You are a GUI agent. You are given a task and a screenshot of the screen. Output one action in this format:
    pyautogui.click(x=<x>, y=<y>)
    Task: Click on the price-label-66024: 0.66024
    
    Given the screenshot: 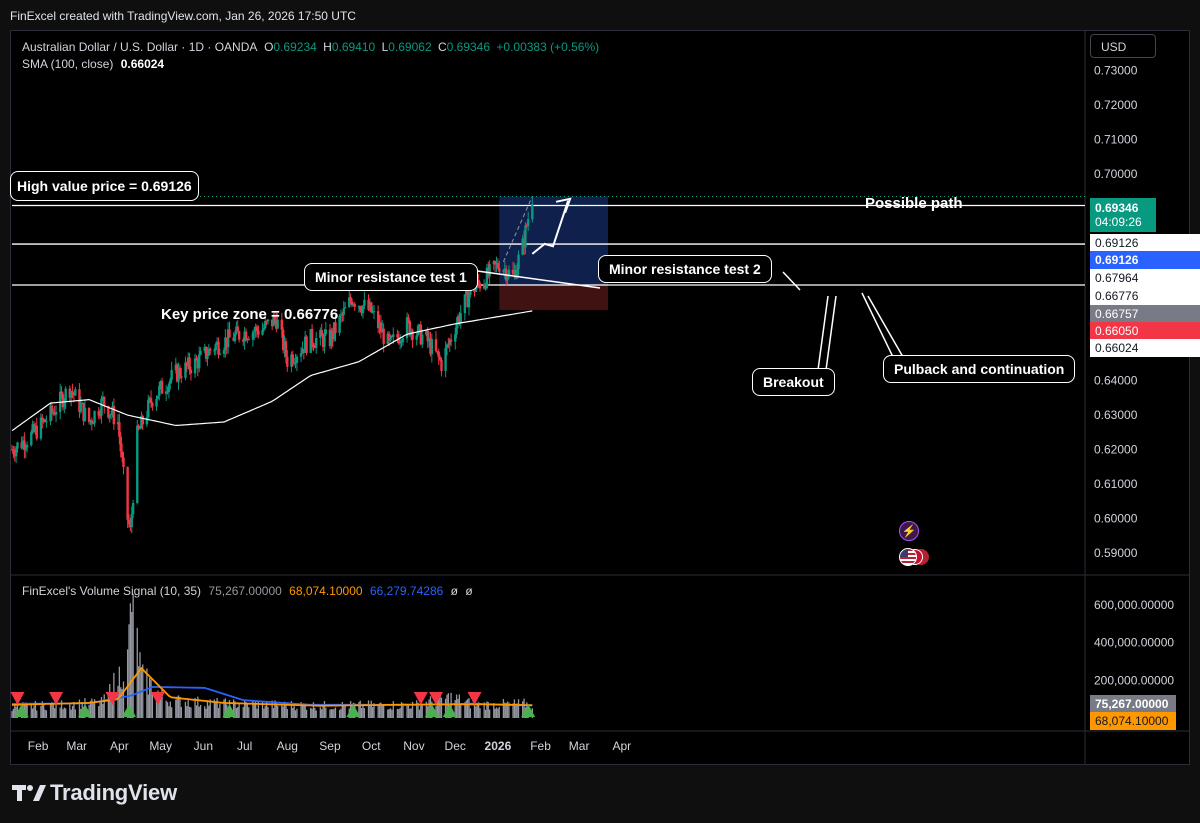 What is the action you would take?
    pyautogui.click(x=1145, y=348)
    